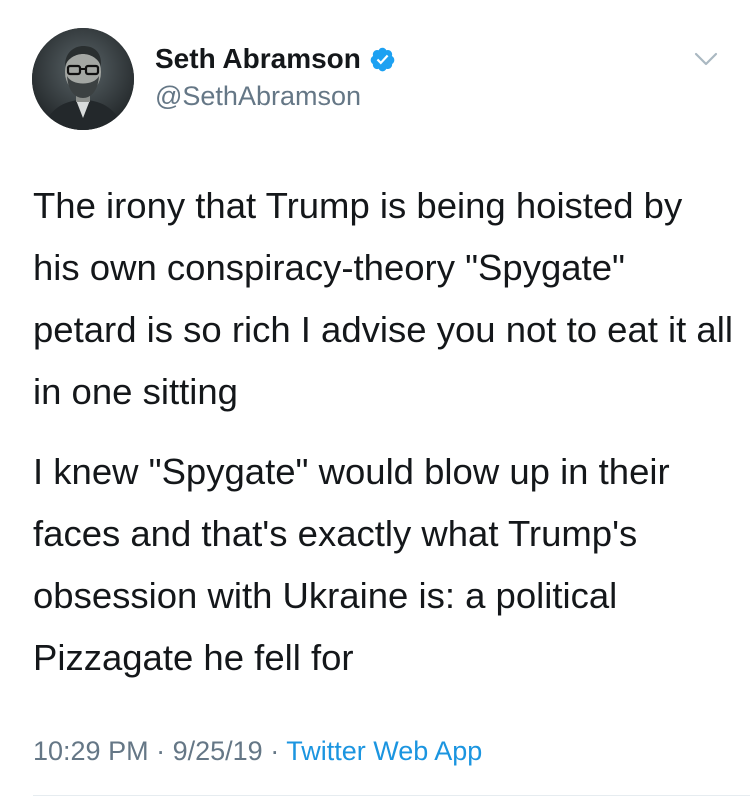 The height and width of the screenshot is (800, 750). I want to click on avatar, so click(83, 79).